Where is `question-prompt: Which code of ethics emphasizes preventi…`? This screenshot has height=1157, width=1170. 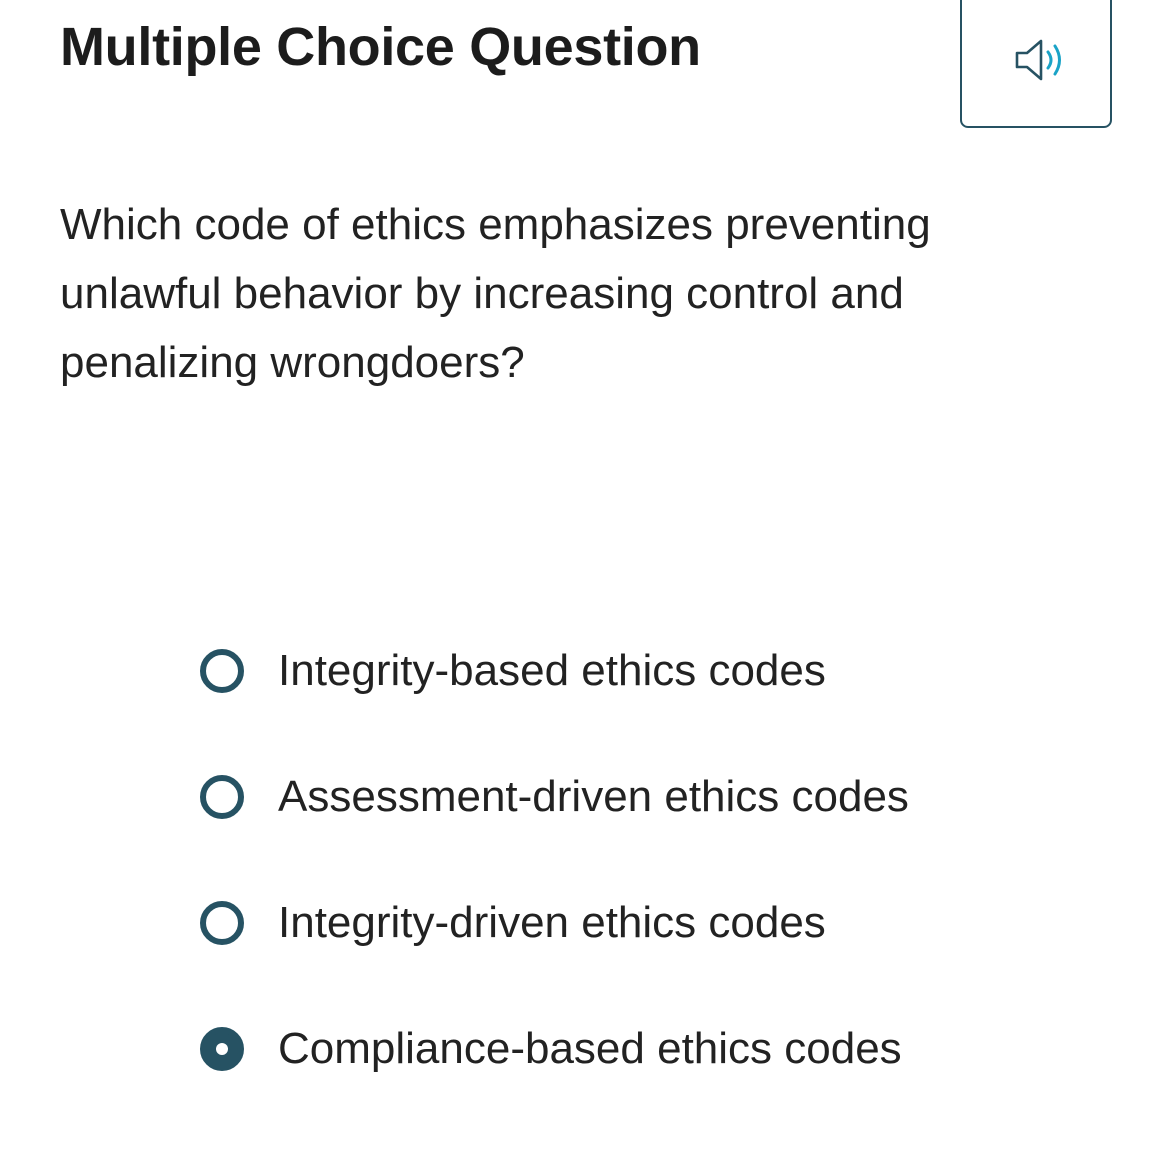 question-prompt: Which code of ethics emphasizes preventi… is located at coordinates (495, 293).